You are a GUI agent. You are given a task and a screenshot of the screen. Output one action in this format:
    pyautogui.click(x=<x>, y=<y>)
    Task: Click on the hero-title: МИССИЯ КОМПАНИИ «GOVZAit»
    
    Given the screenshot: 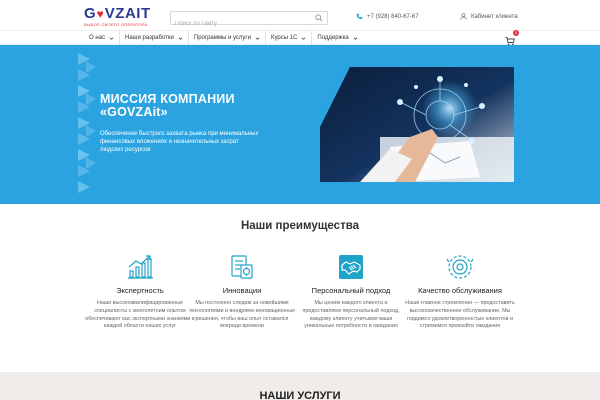 What is the action you would take?
    pyautogui.click(x=167, y=105)
    